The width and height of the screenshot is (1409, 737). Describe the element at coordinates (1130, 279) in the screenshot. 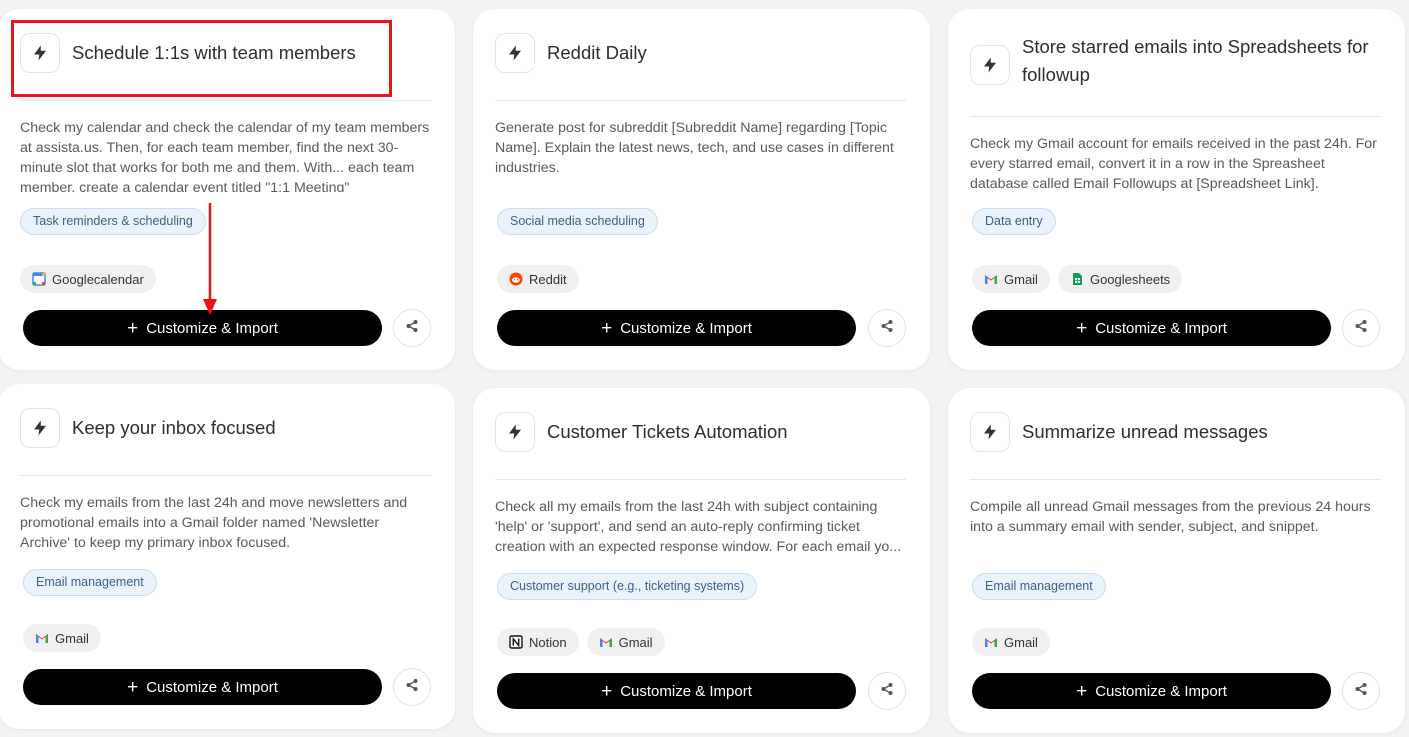

I see `app-label: Googlesheets` at that location.